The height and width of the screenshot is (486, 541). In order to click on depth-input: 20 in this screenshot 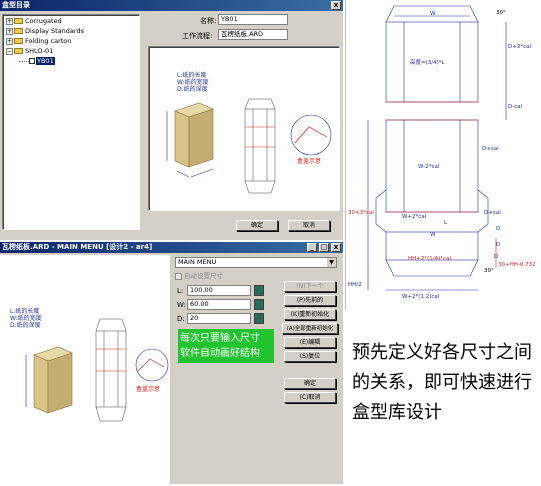, I will do `click(219, 318)`.